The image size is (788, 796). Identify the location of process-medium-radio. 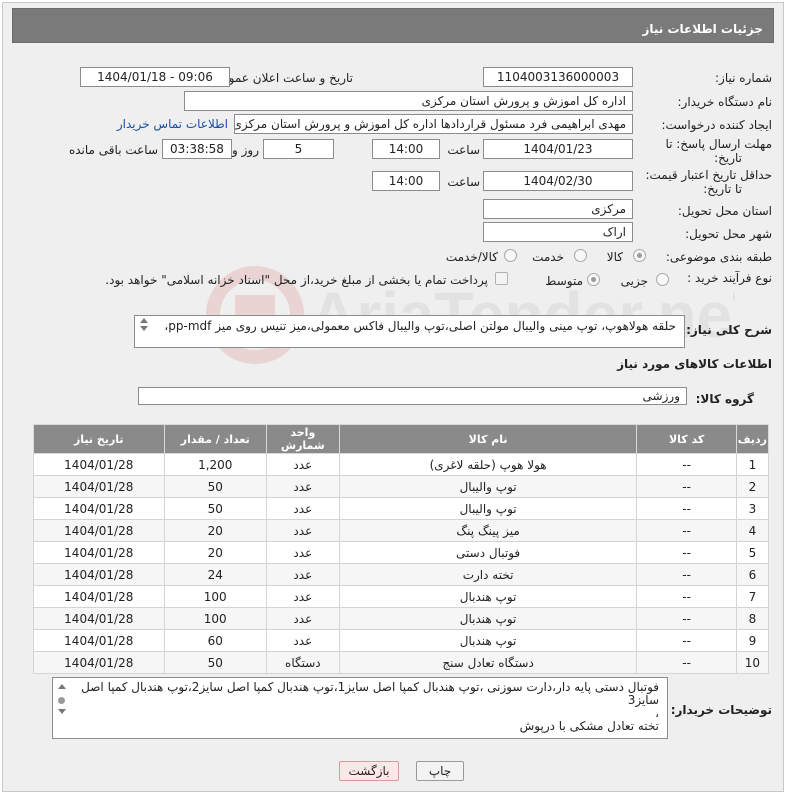
(593, 279).